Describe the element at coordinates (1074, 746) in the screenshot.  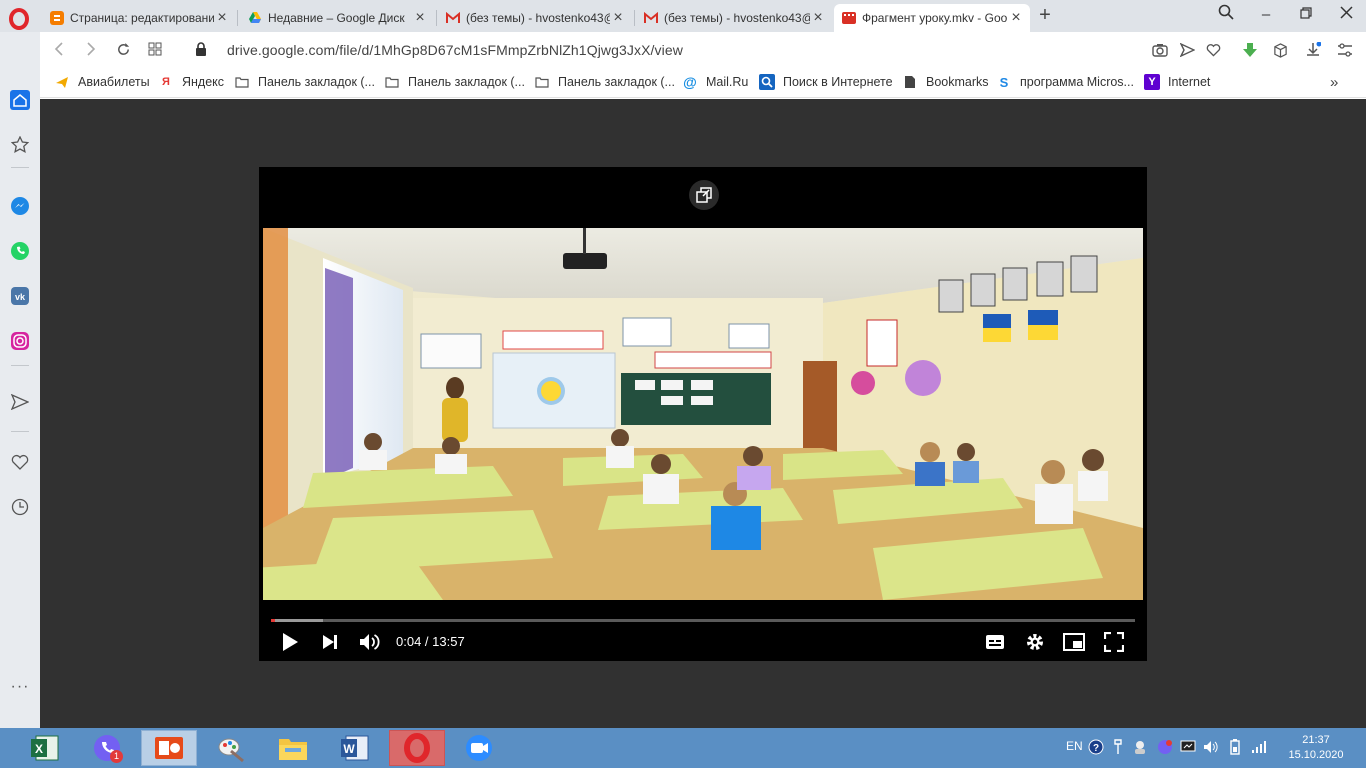
I see `language-indicator: EN` at that location.